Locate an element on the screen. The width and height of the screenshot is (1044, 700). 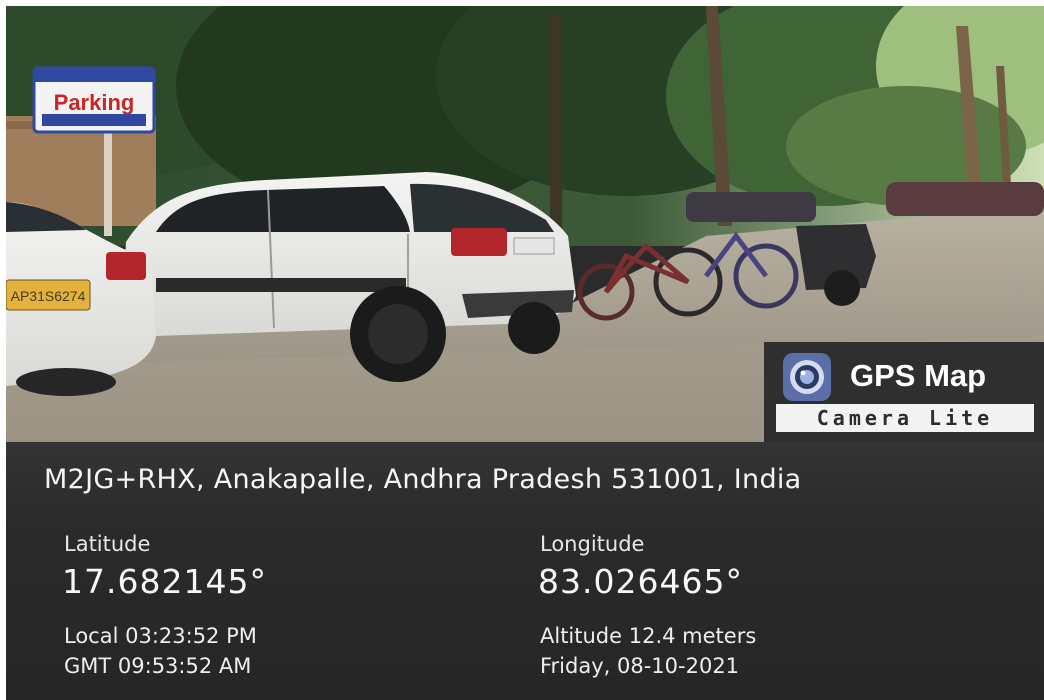
date-text: Friday, 08-10-2021 is located at coordinates (640, 666).